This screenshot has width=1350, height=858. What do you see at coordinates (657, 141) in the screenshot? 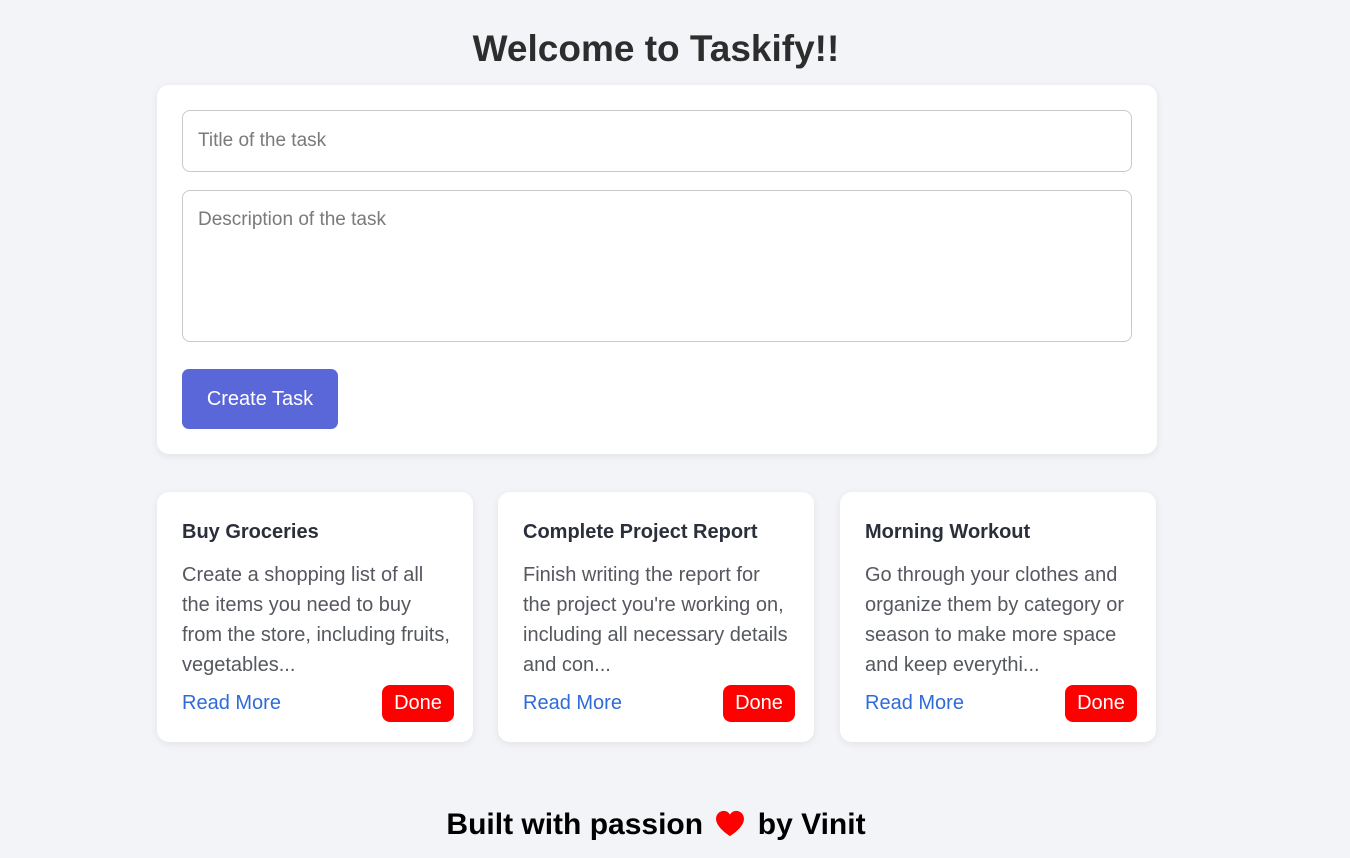
I see `task-title-input` at bounding box center [657, 141].